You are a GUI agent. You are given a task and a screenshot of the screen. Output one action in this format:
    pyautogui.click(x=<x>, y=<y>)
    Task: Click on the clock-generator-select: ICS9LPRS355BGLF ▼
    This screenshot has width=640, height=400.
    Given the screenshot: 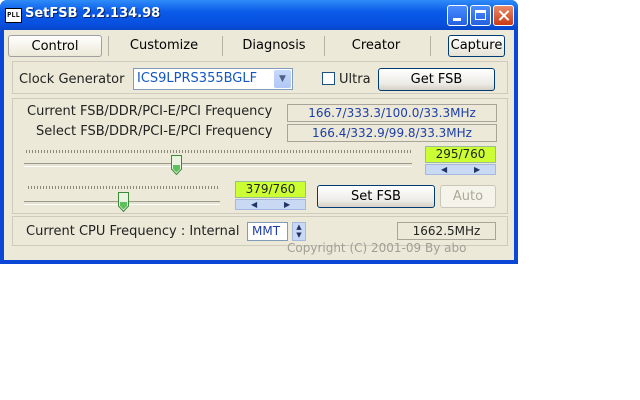 What is the action you would take?
    pyautogui.click(x=213, y=79)
    